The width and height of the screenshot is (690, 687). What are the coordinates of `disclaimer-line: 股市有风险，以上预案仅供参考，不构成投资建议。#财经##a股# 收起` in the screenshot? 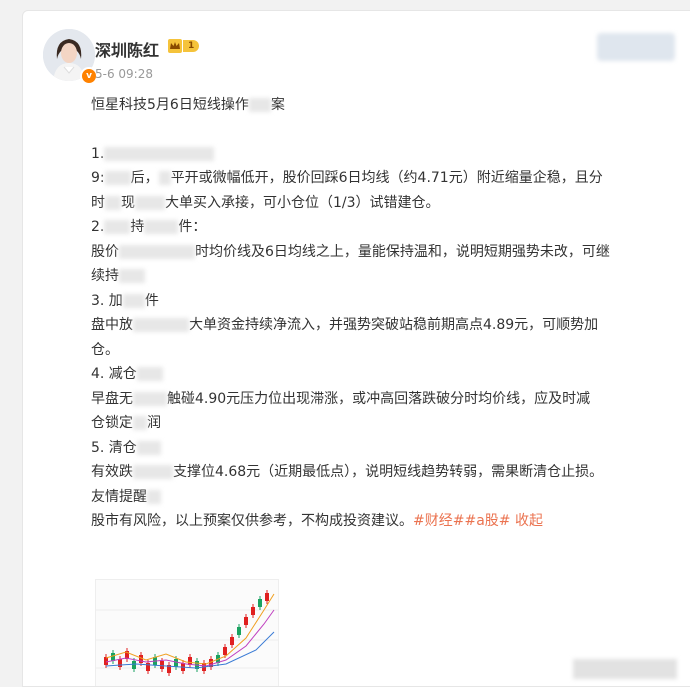 It's located at (317, 521).